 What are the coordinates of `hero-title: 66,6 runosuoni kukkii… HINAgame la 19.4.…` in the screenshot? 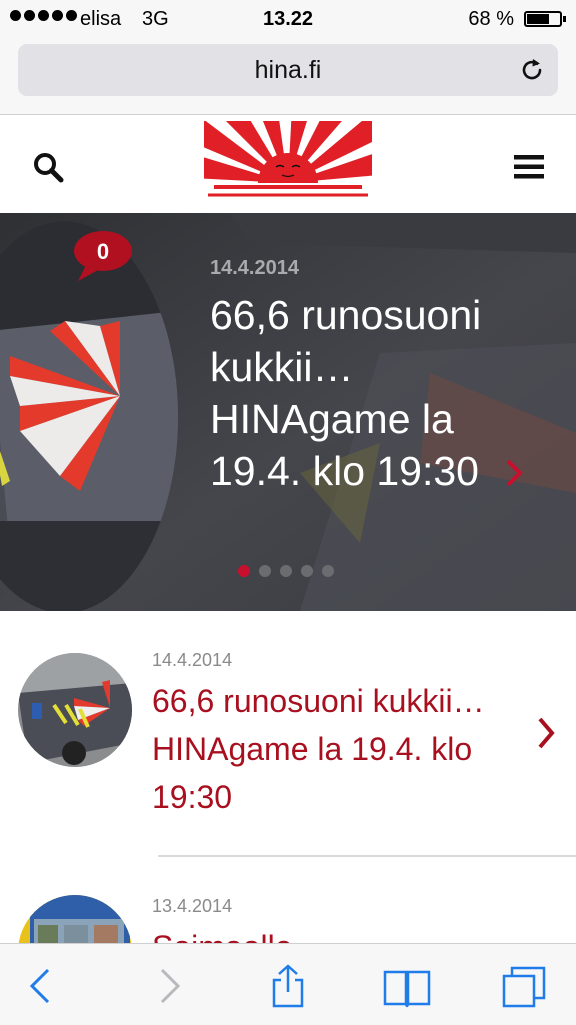 It's located at (360, 393).